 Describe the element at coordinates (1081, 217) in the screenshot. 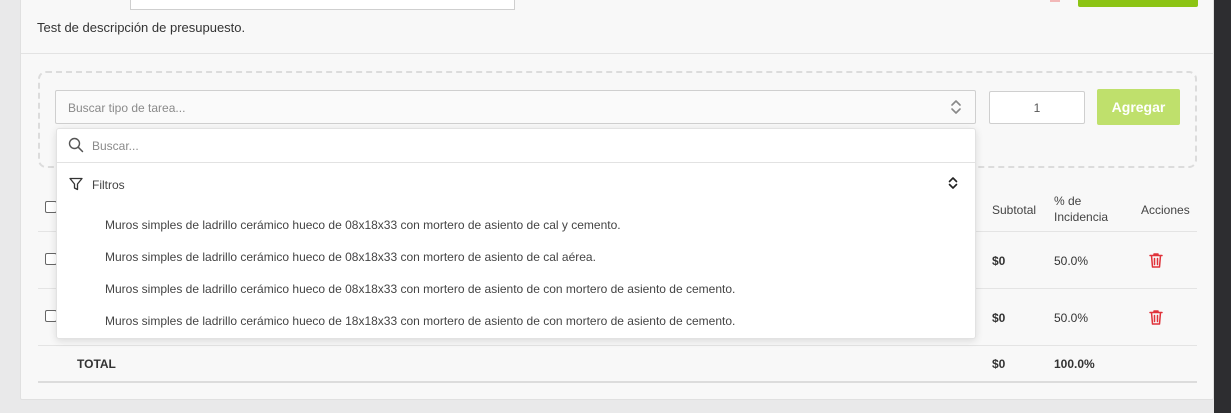

I see `column-header-incidence-line2: Incidencia` at that location.